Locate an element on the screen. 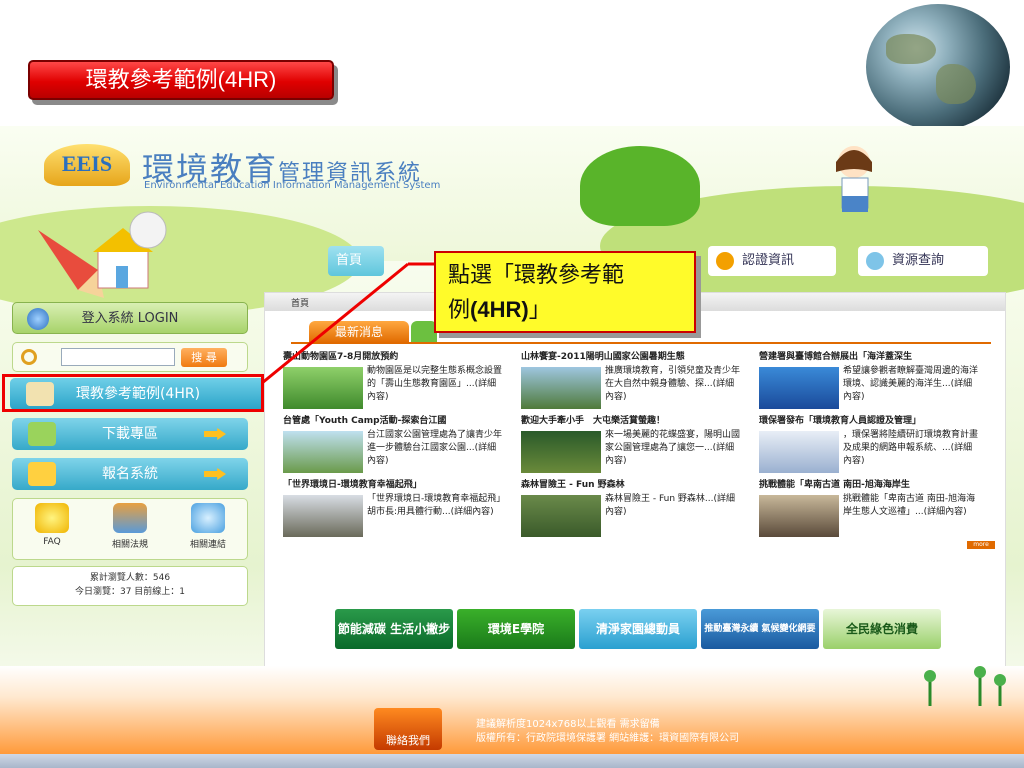 This screenshot has width=1024, height=768. quick-link-label: FAQ is located at coordinates (52, 542).